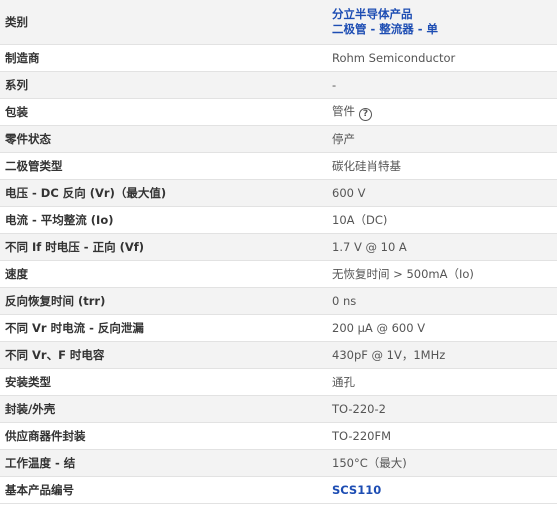  Describe the element at coordinates (161, 139) in the screenshot. I see `attribute-label: 零件状态` at that location.